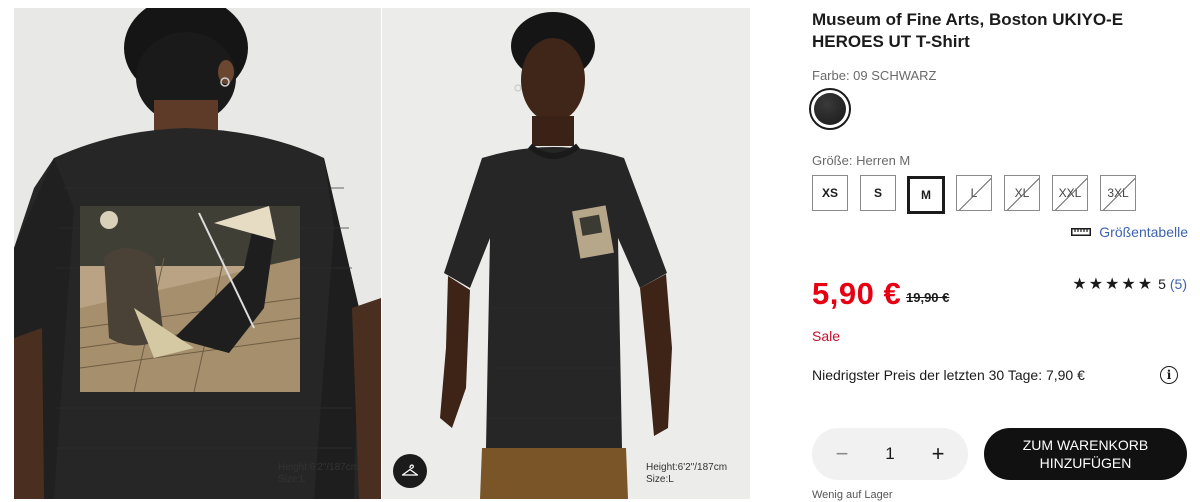  What do you see at coordinates (1070, 193) in the screenshot?
I see `size-option-xxl: XXL` at bounding box center [1070, 193].